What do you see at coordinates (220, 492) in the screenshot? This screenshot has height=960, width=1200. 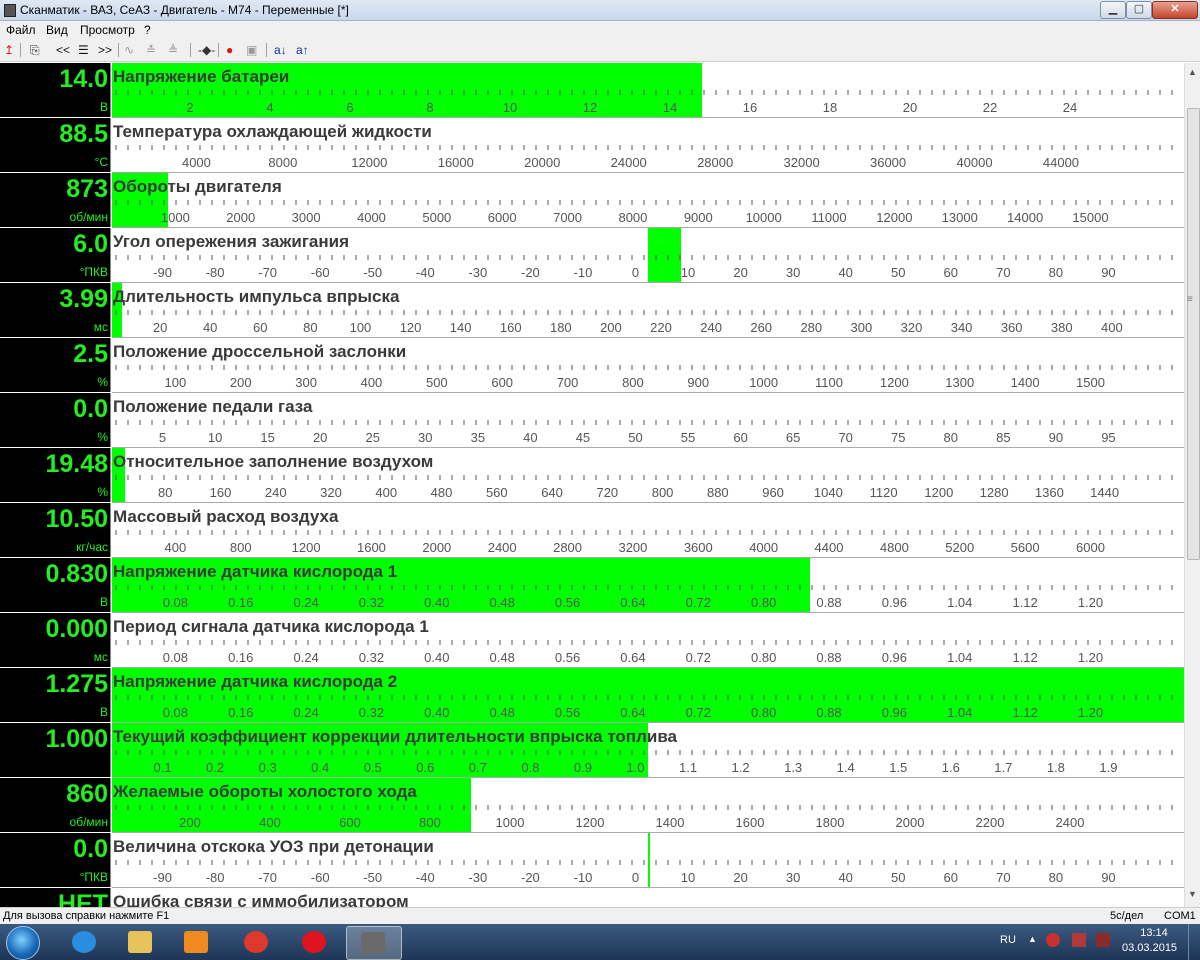 I see `tick-label: 160` at bounding box center [220, 492].